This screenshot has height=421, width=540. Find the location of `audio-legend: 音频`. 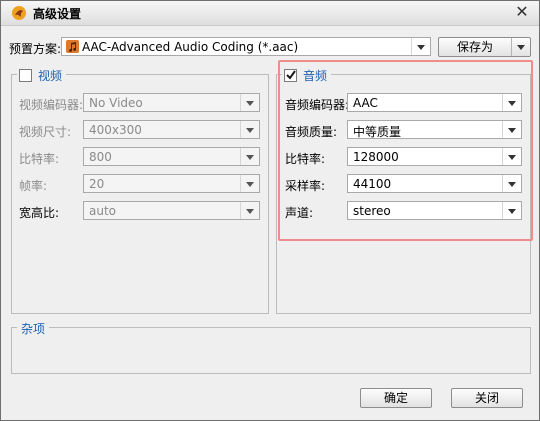

audio-legend: 音频 is located at coordinates (307, 75).